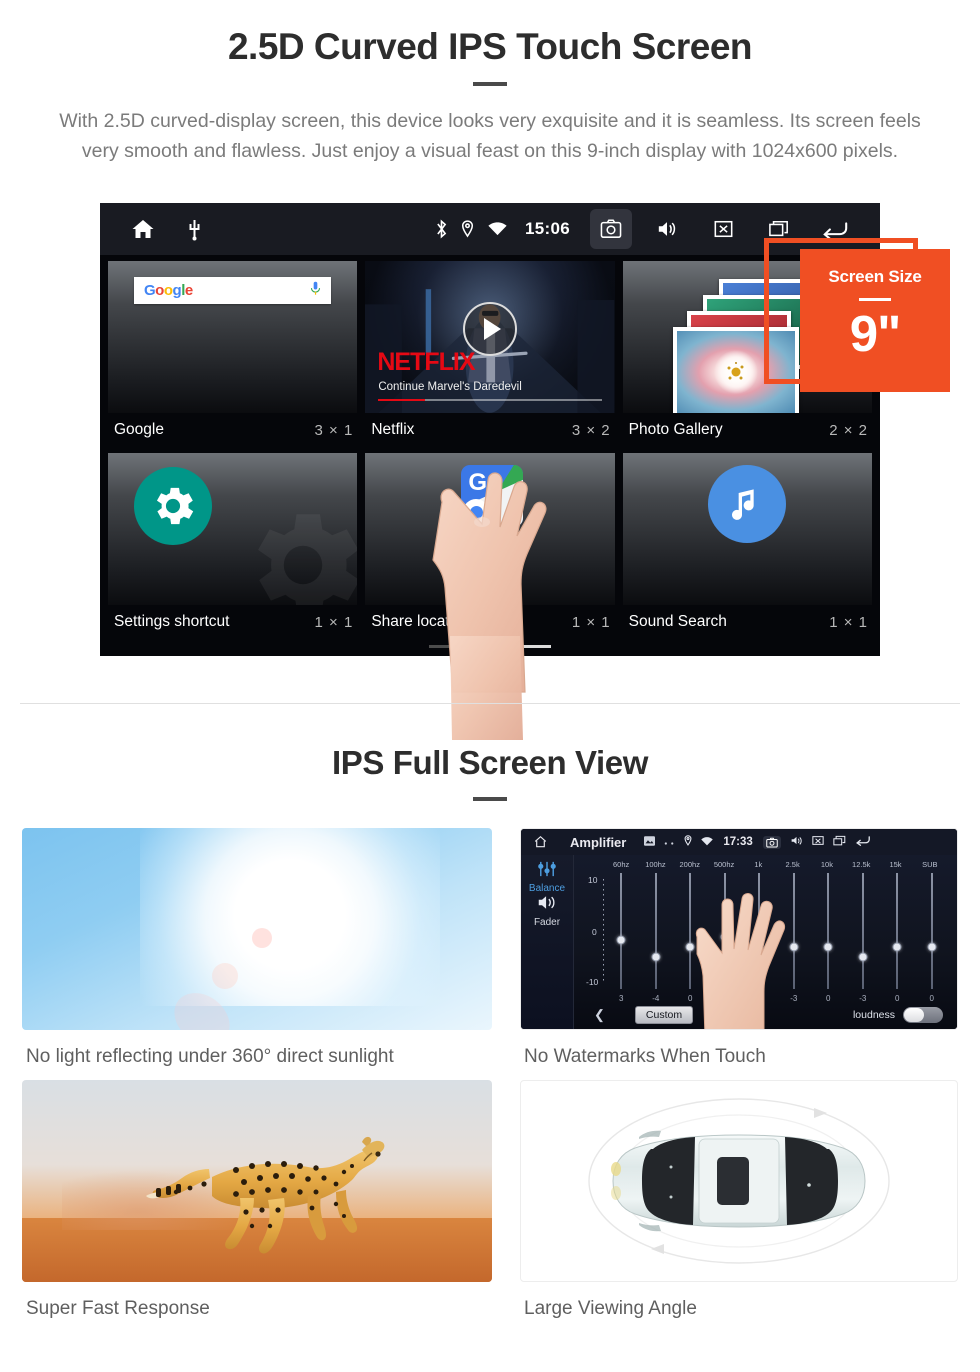  Describe the element at coordinates (599, 1015) in the screenshot. I see `left-arrow-icon: ❮` at that location.